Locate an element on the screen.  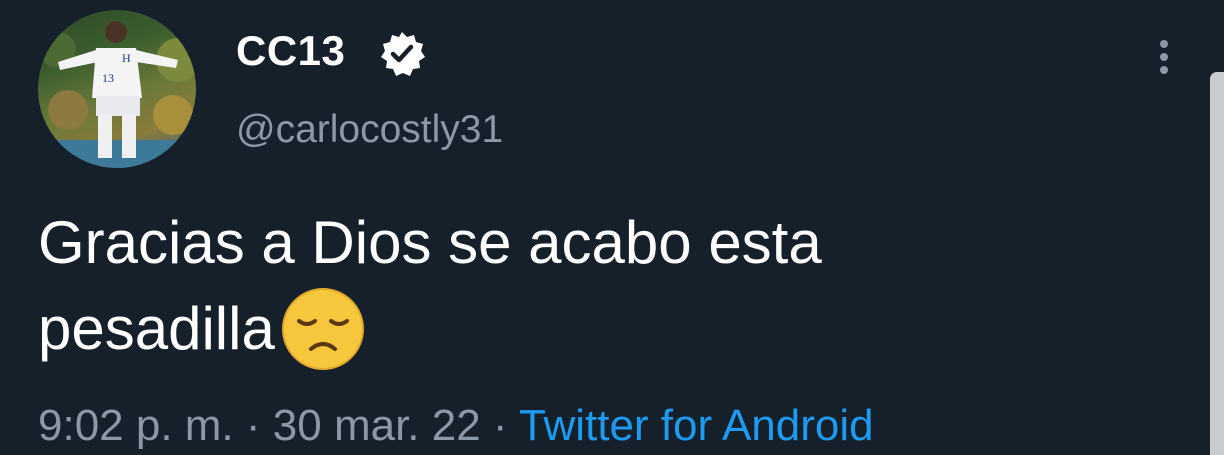
tweet-date: 30 mar. 22 is located at coordinates (377, 425).